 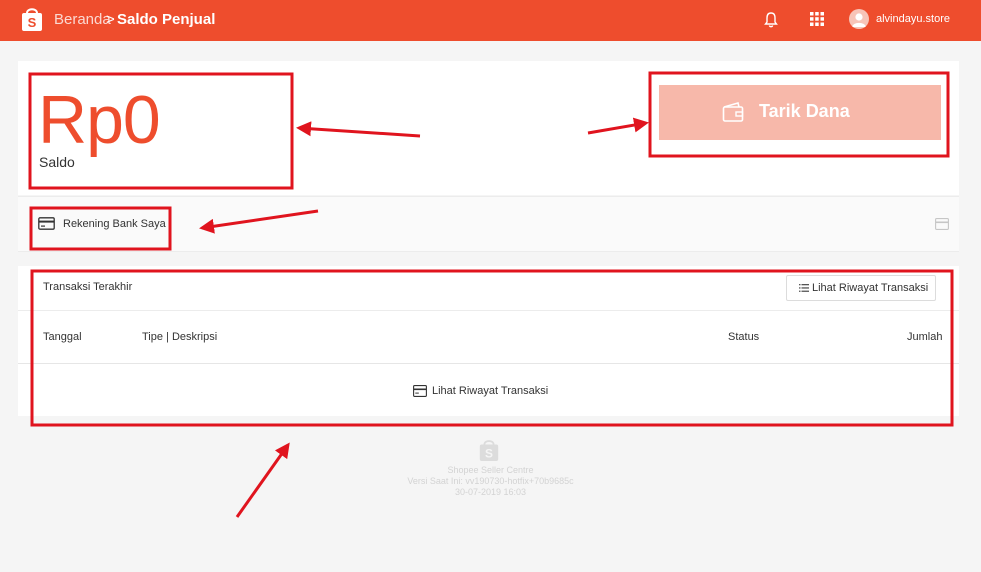 What do you see at coordinates (99, 120) in the screenshot?
I see `balance-amount: Rp0` at bounding box center [99, 120].